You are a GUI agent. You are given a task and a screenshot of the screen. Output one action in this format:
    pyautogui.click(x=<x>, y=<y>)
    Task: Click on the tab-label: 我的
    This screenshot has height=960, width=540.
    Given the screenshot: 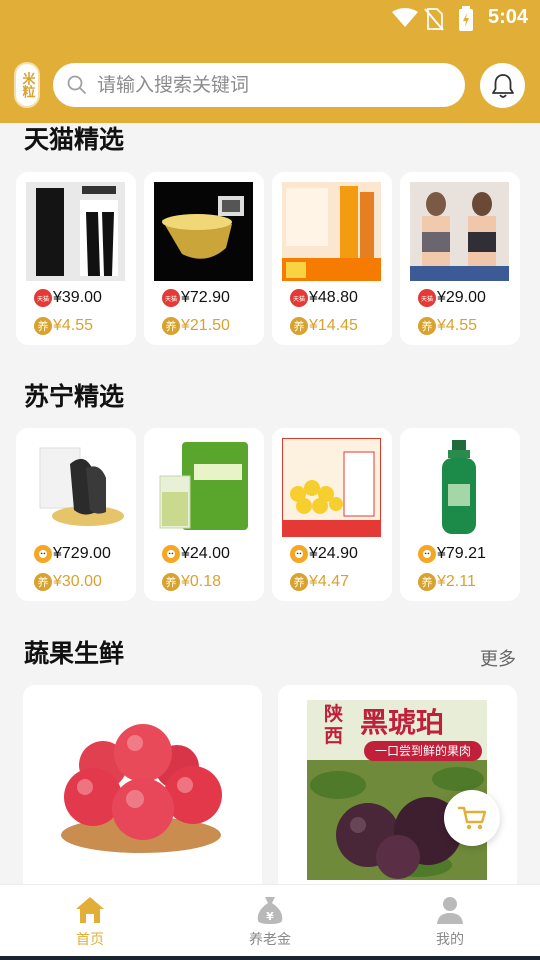 What is the action you would take?
    pyautogui.click(x=450, y=940)
    